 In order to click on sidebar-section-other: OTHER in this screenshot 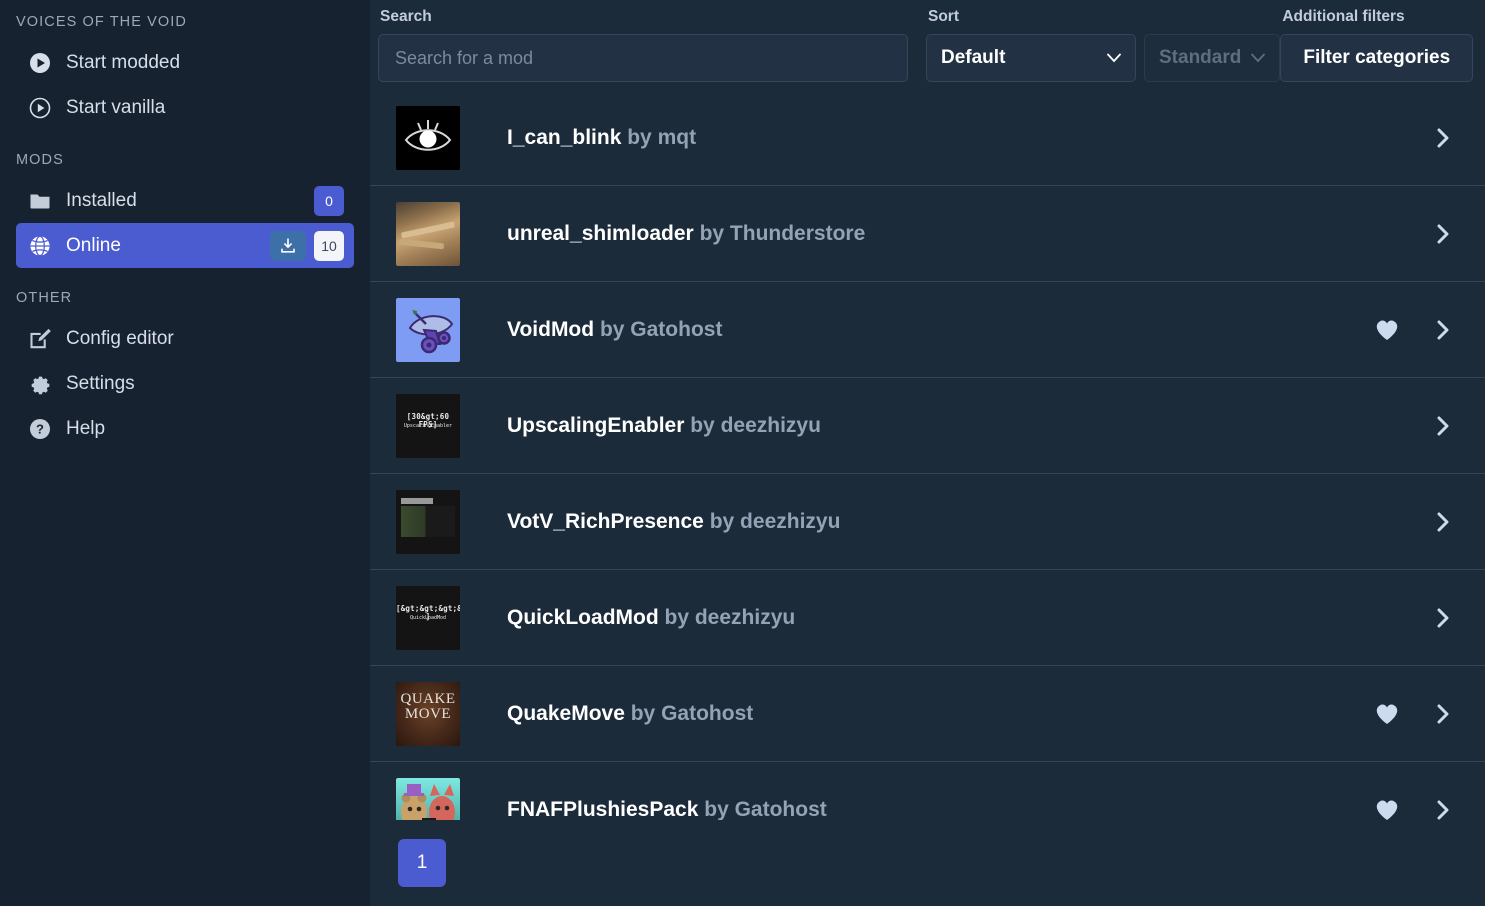, I will do `click(44, 298)`.